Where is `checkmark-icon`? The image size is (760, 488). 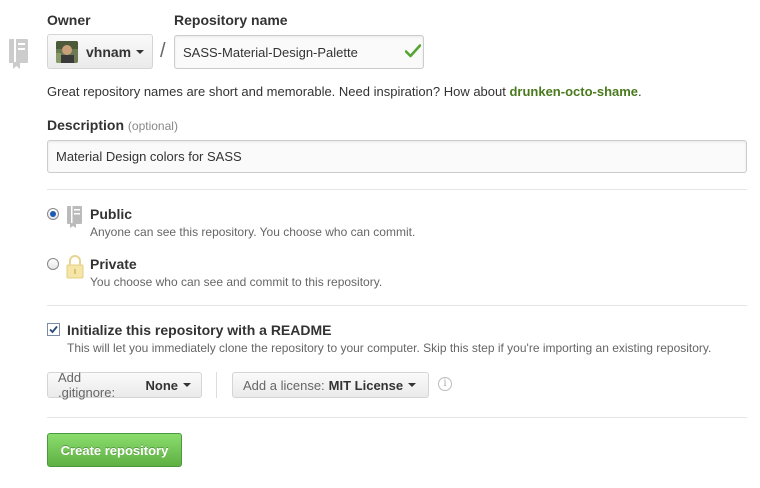
checkmark-icon is located at coordinates (53, 329).